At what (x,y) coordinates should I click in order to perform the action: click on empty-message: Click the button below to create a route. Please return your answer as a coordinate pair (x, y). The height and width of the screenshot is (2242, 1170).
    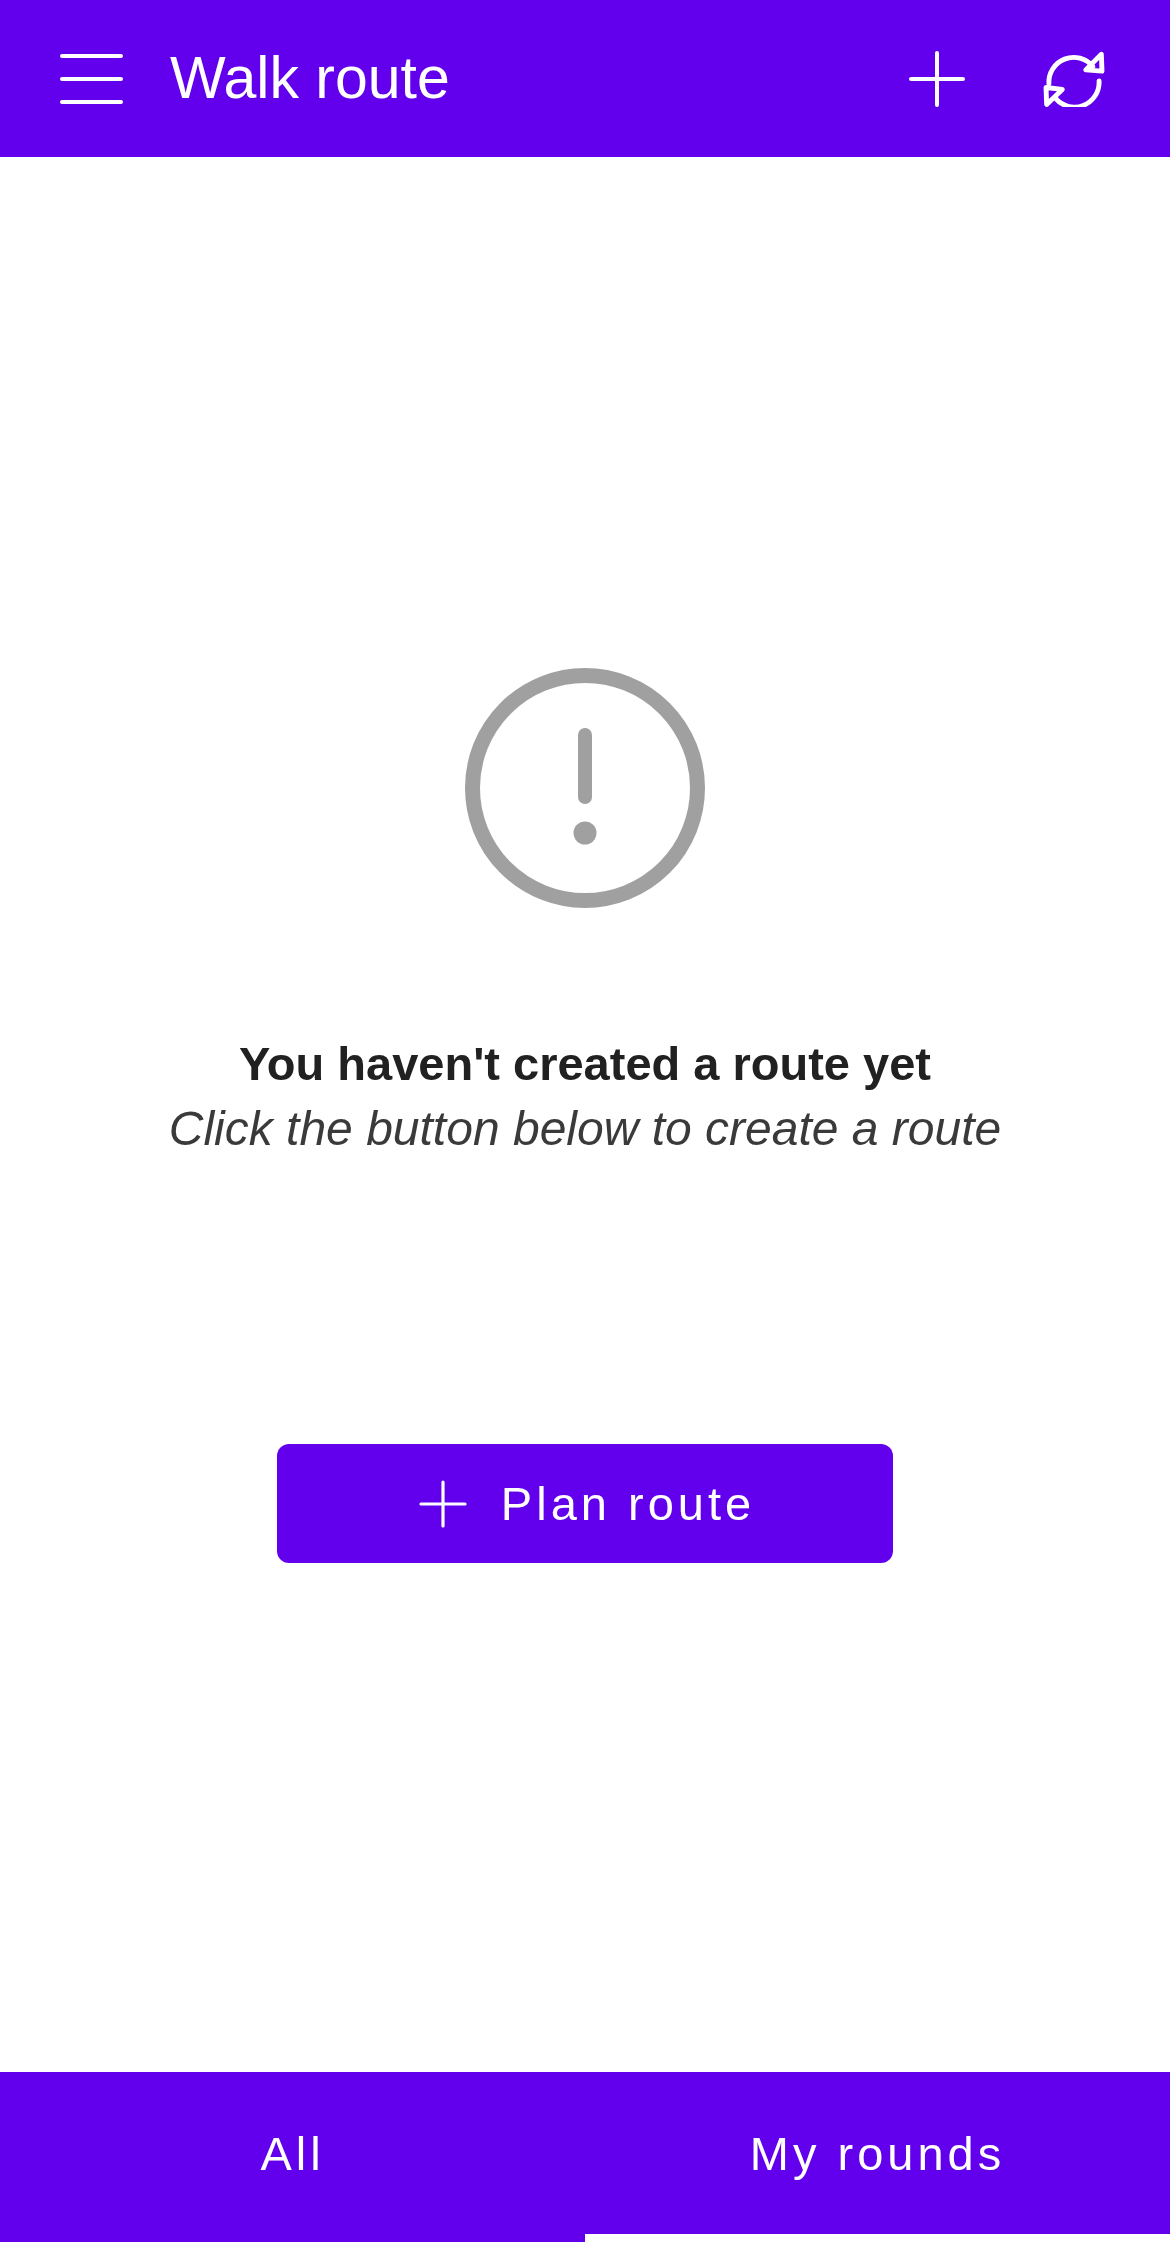
    Looking at the image, I should click on (585, 1129).